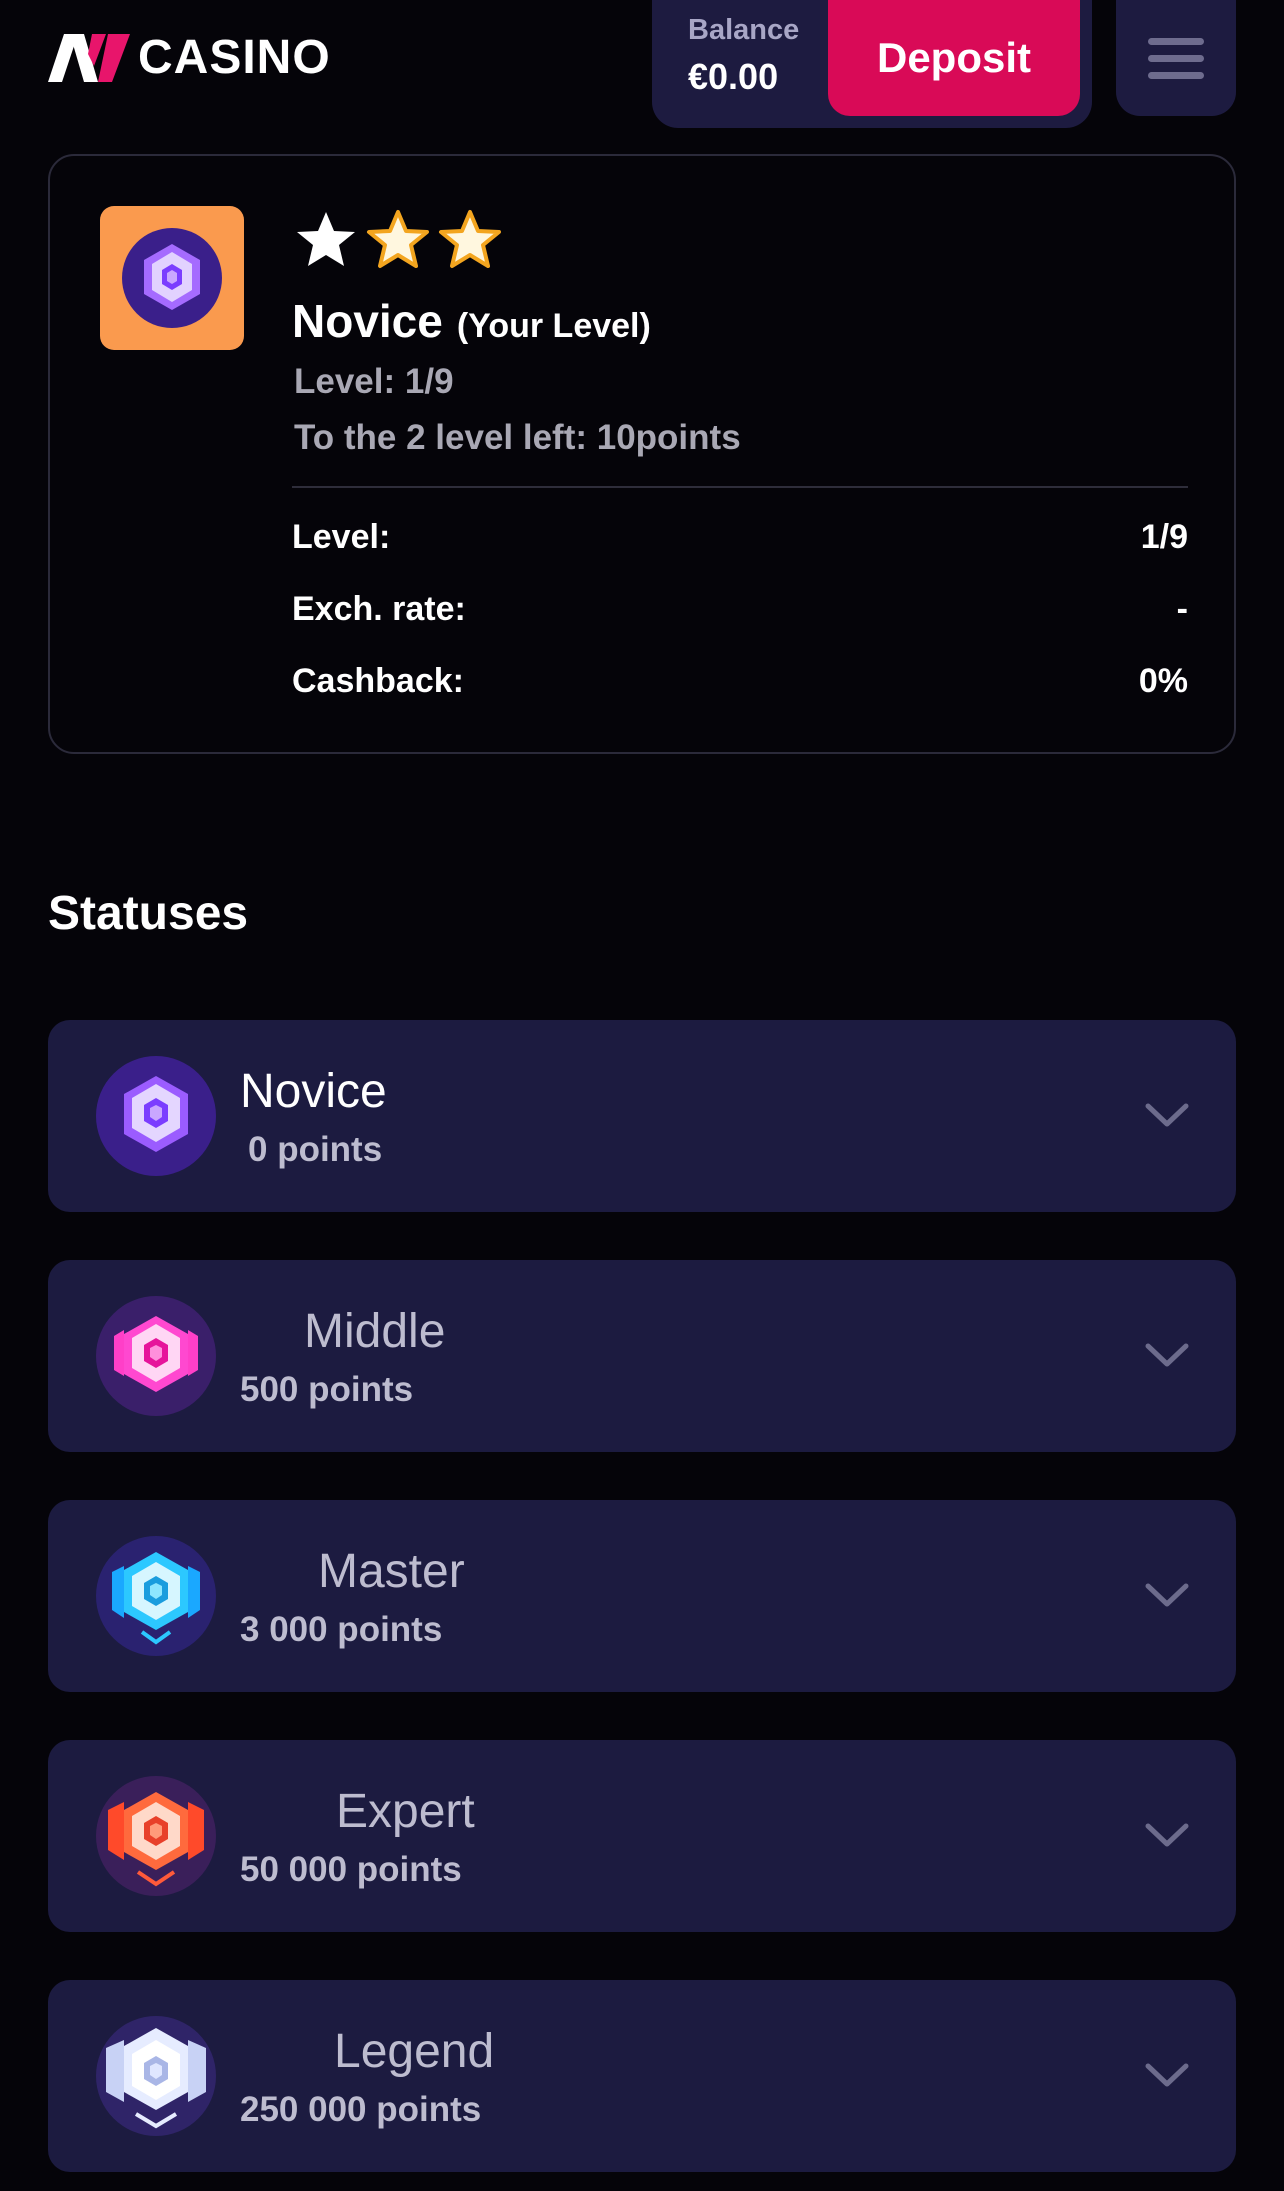 Image resolution: width=1284 pixels, height=2191 pixels. Describe the element at coordinates (361, 2109) in the screenshot. I see `status-points: 250 000 points` at that location.